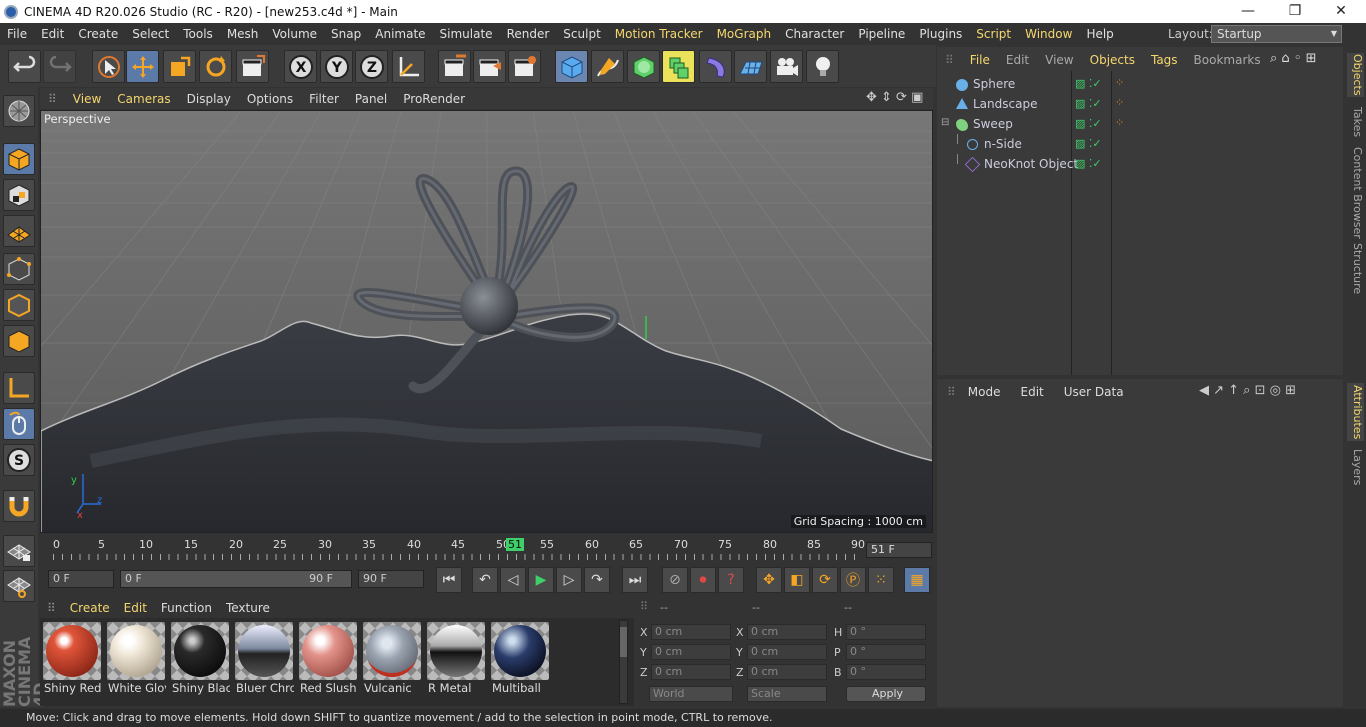 This screenshot has height=727, width=1366. What do you see at coordinates (515, 544) in the screenshot?
I see `playhead-marker: 51` at bounding box center [515, 544].